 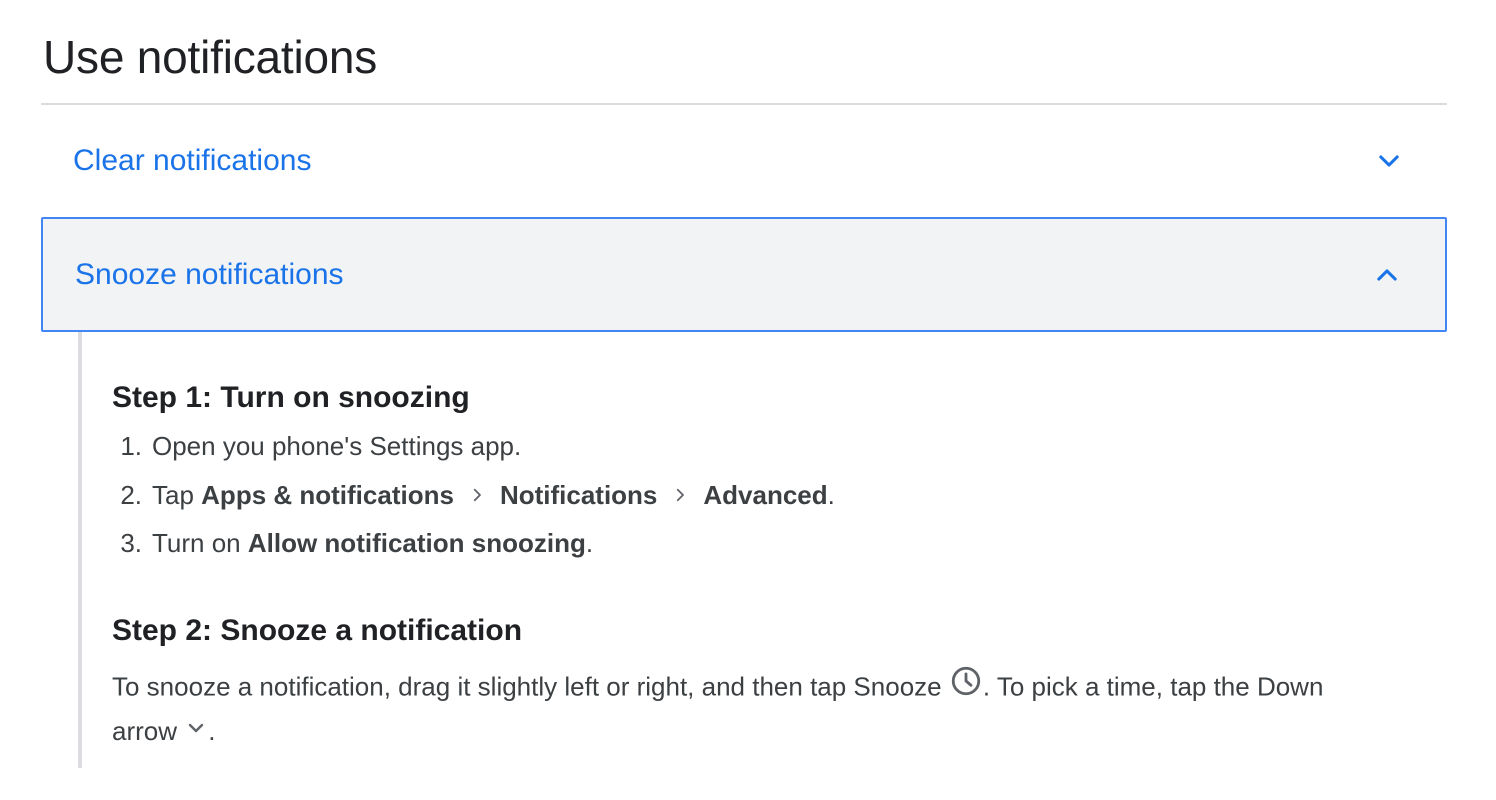 What do you see at coordinates (210, 57) in the screenshot?
I see `page-title: Use notifications` at bounding box center [210, 57].